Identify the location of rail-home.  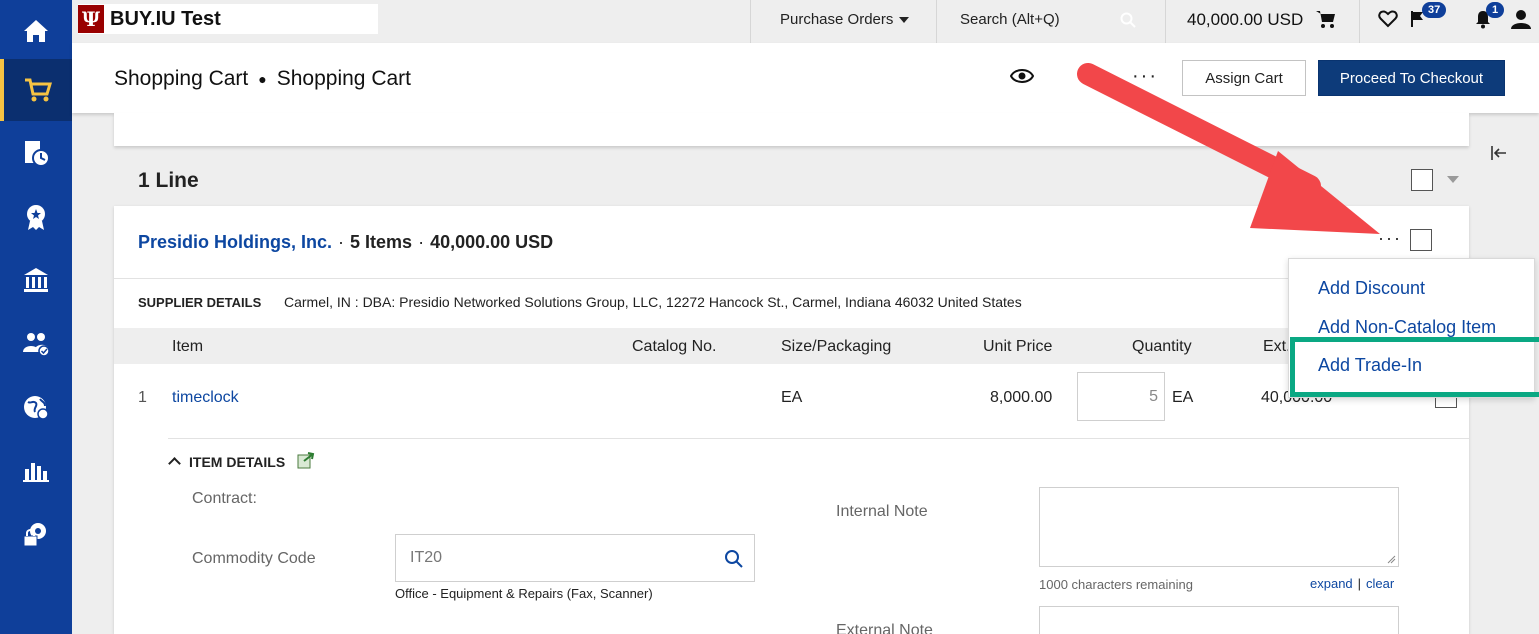
(36, 31).